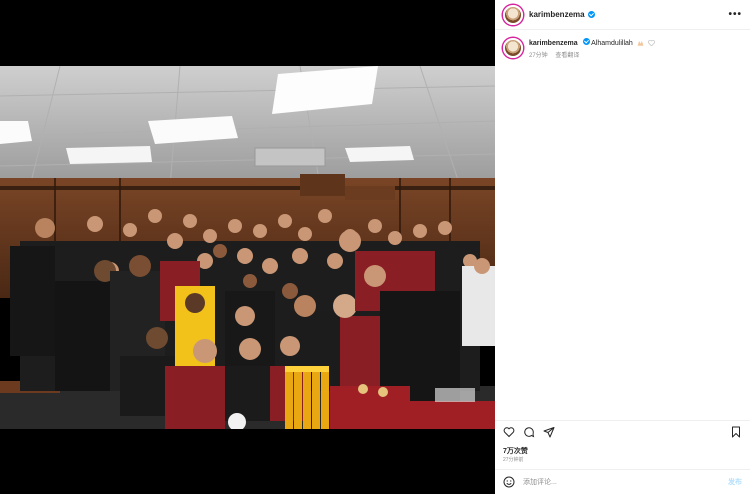  What do you see at coordinates (553, 43) in the screenshot?
I see `caption-username: karimbenzema` at bounding box center [553, 43].